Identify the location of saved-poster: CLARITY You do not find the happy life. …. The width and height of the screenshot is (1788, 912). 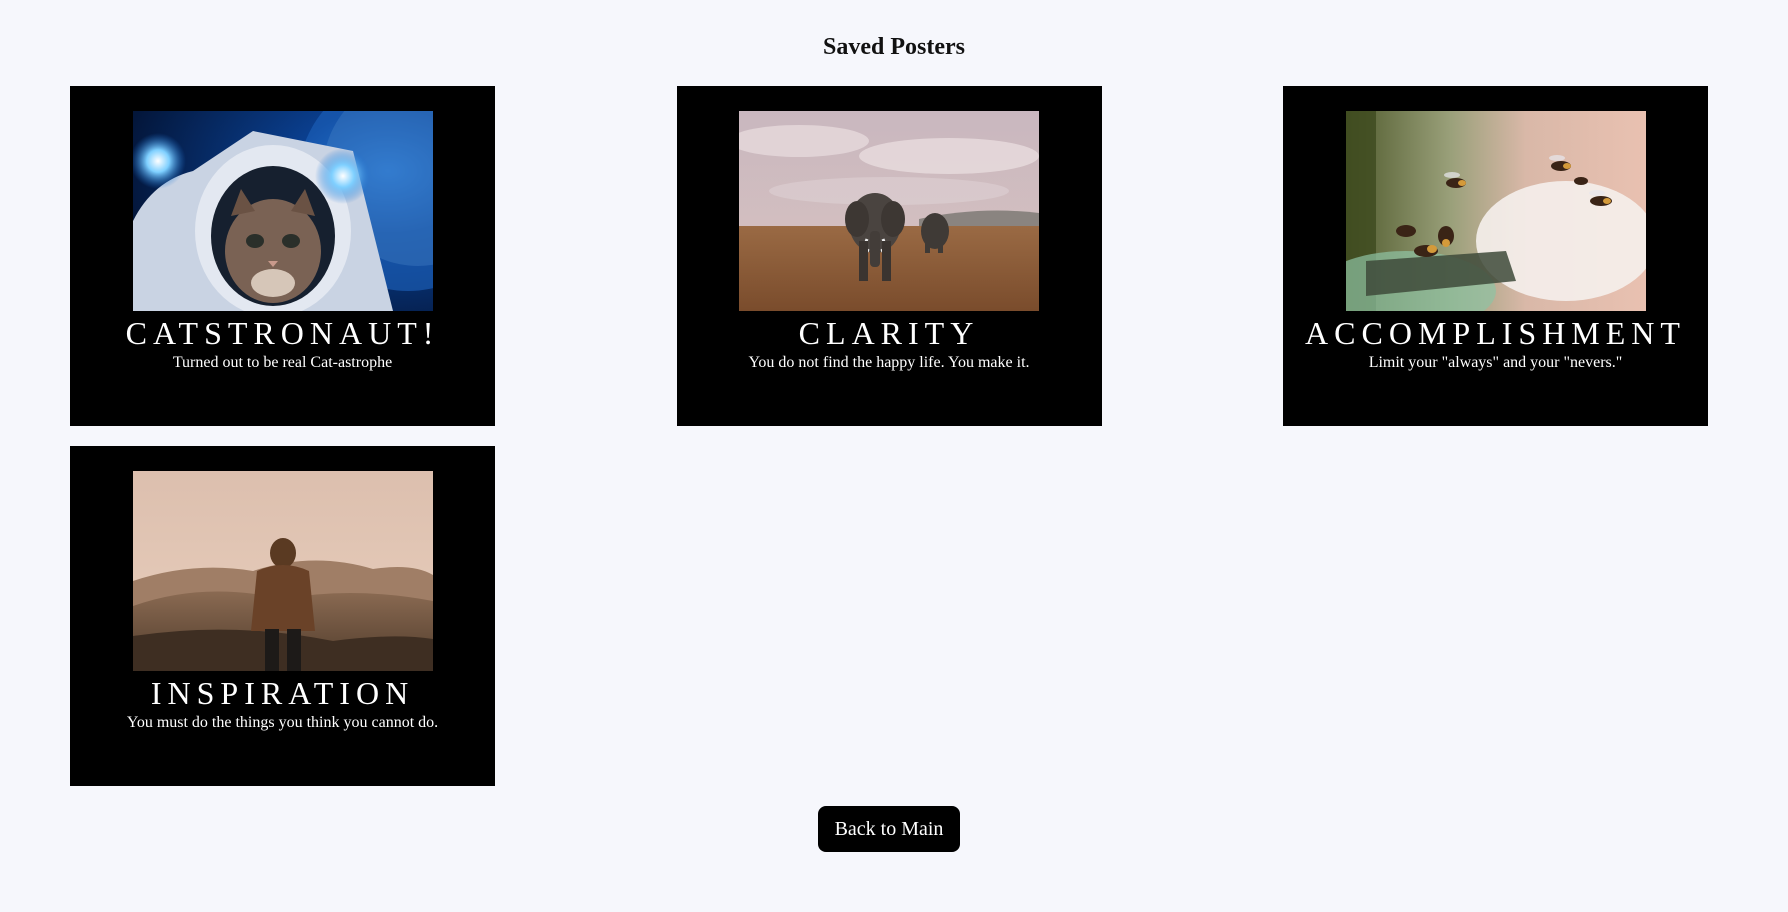
(889, 256).